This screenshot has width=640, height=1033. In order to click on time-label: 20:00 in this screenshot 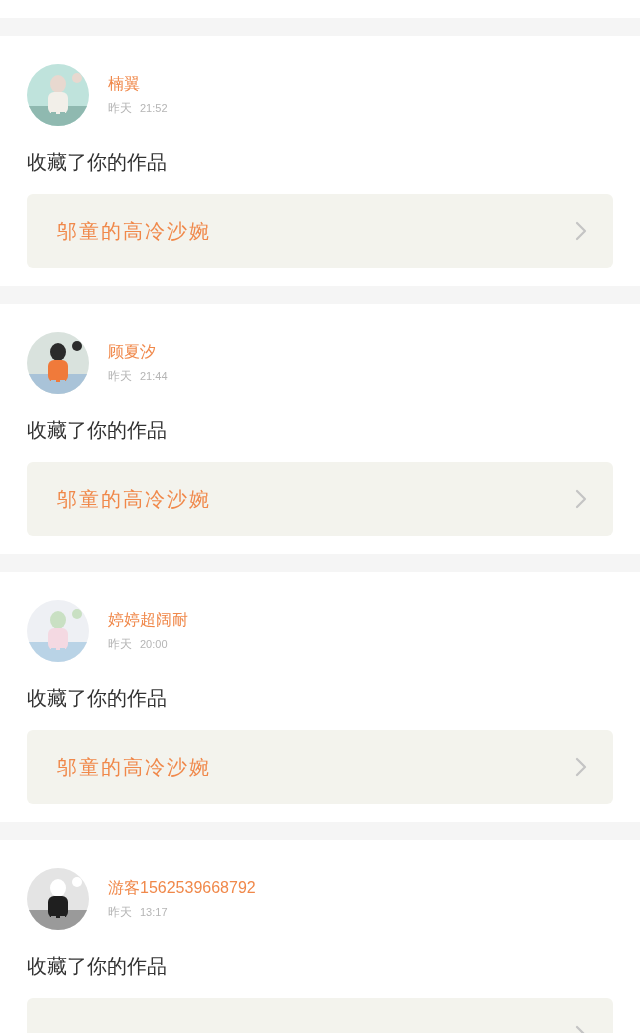, I will do `click(154, 644)`.